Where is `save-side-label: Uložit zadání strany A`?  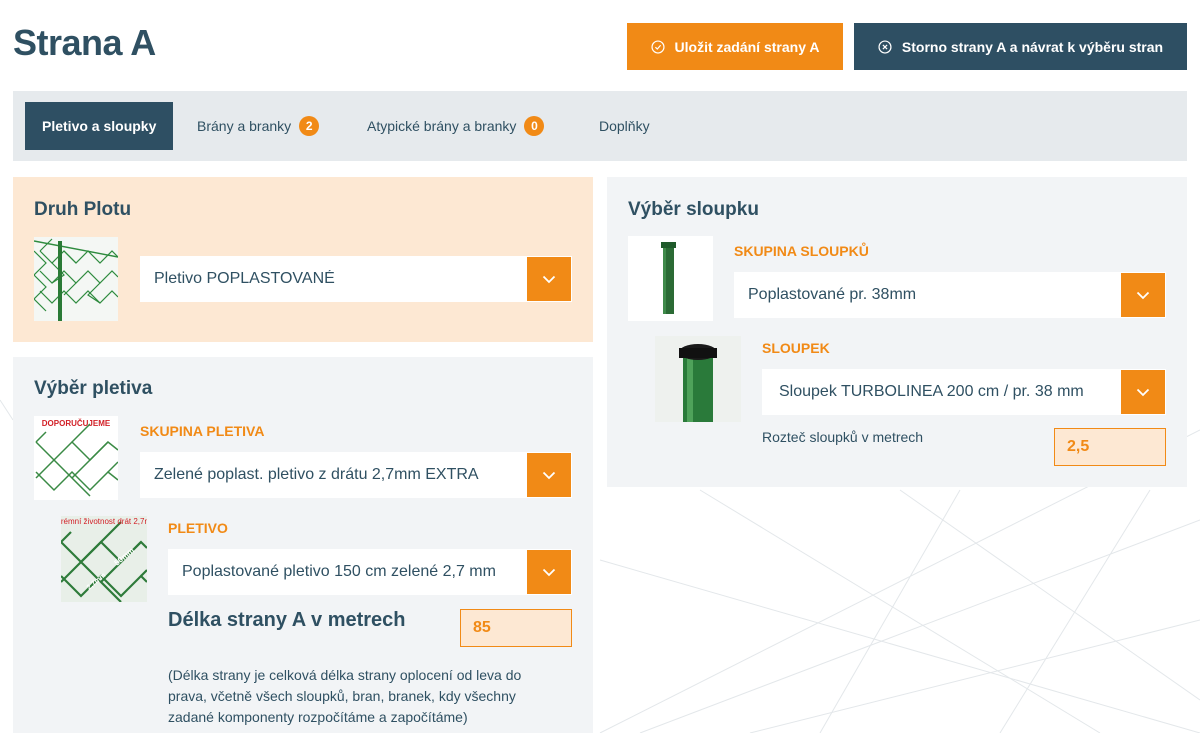
save-side-label: Uložit zadání strany A is located at coordinates (747, 46).